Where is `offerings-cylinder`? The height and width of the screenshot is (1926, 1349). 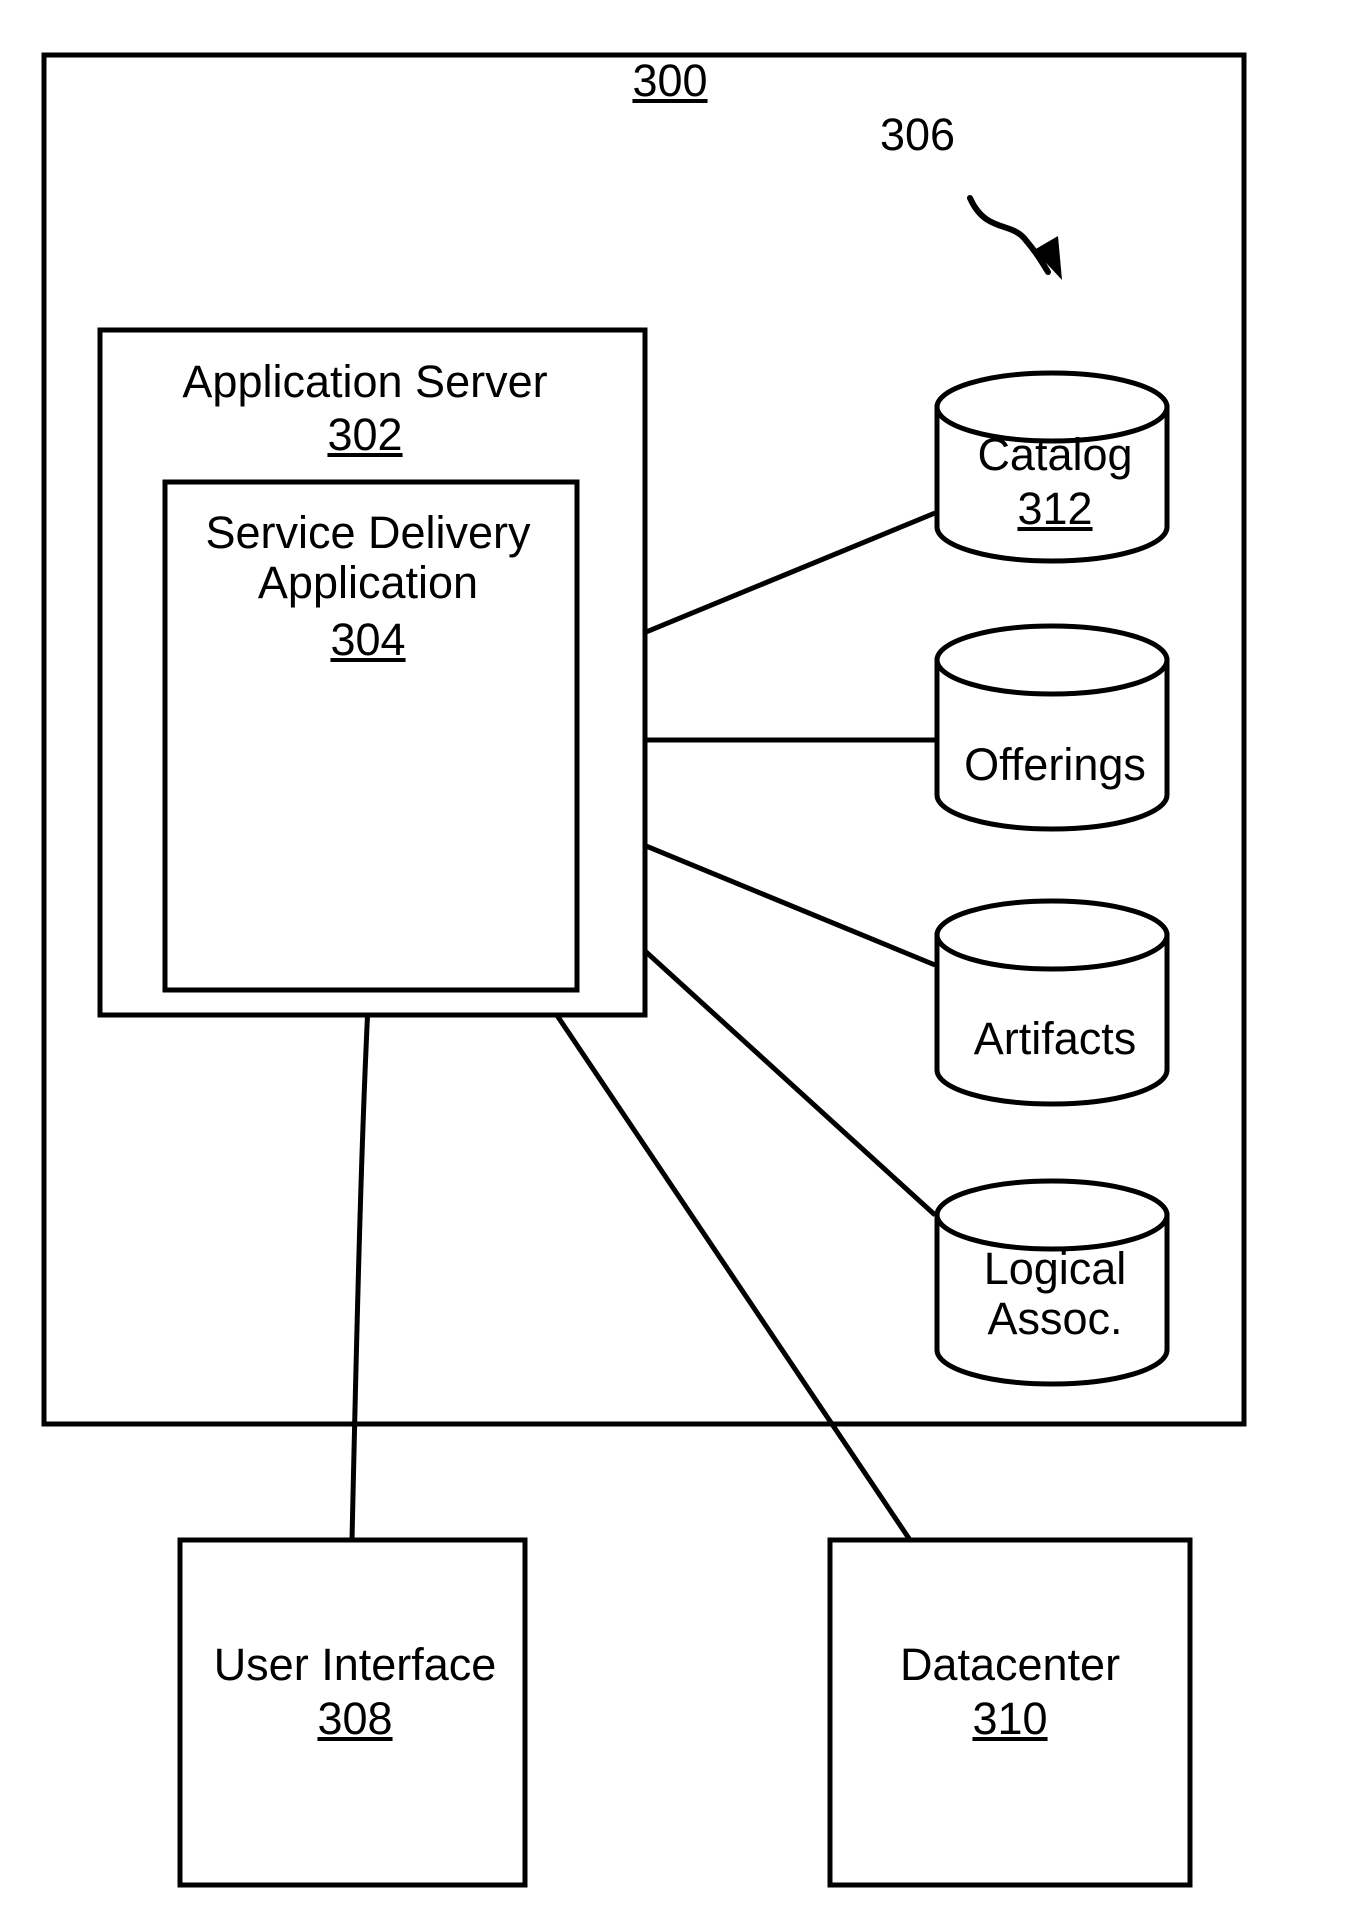
offerings-cylinder is located at coordinates (1052, 727).